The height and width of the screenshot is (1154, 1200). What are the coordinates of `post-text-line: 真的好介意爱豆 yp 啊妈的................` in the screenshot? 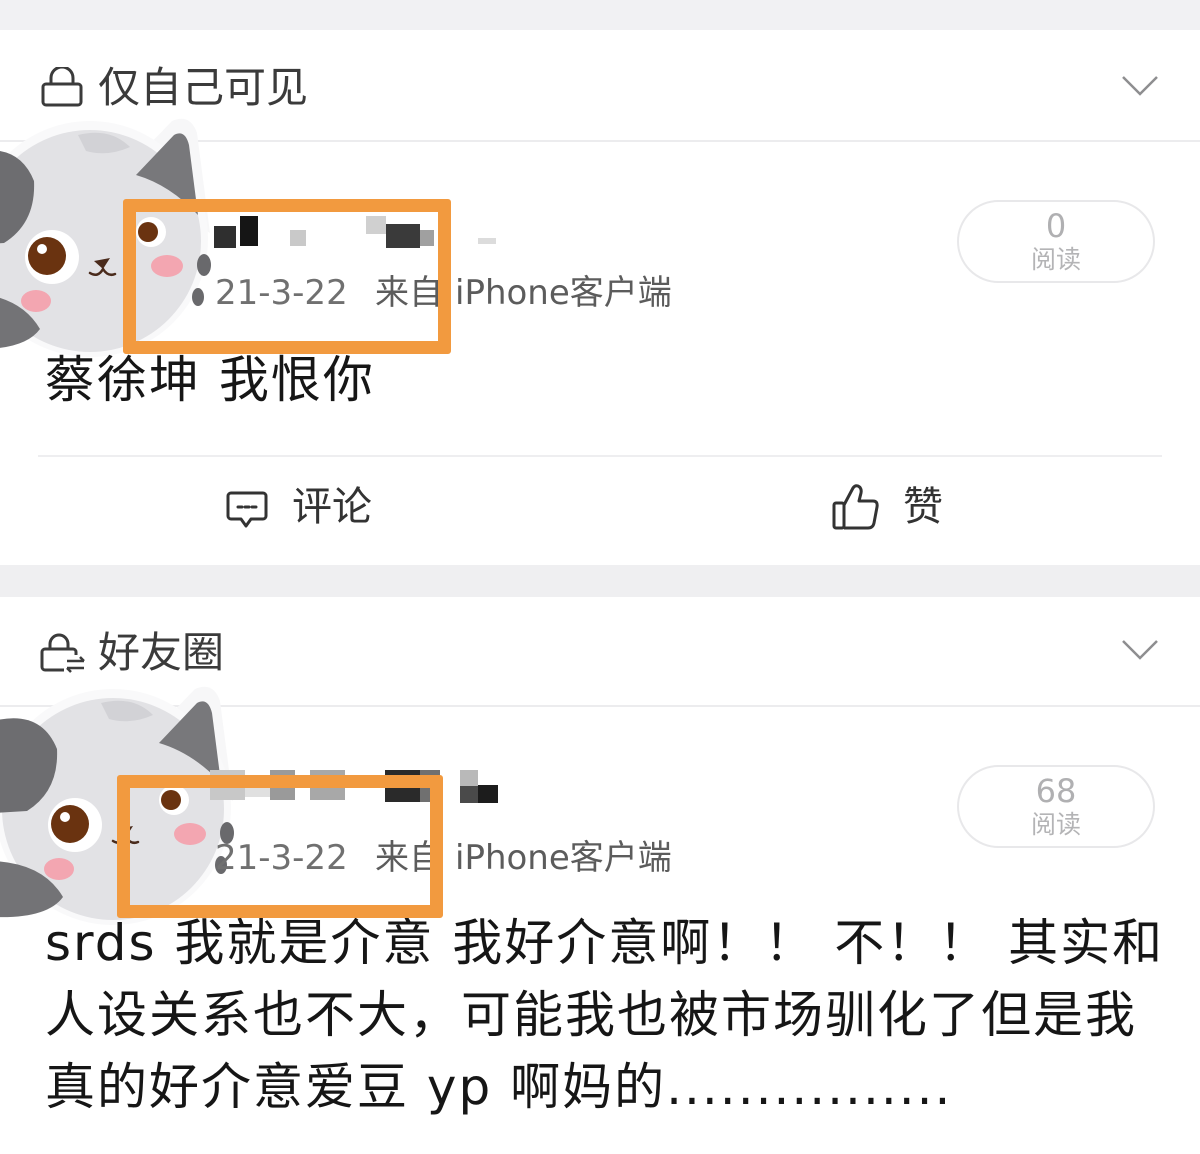 It's located at (499, 1087).